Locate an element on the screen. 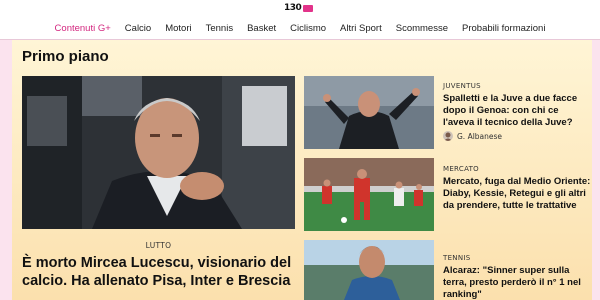  nav-item-ciclismo: Ciclismo is located at coordinates (308, 28).